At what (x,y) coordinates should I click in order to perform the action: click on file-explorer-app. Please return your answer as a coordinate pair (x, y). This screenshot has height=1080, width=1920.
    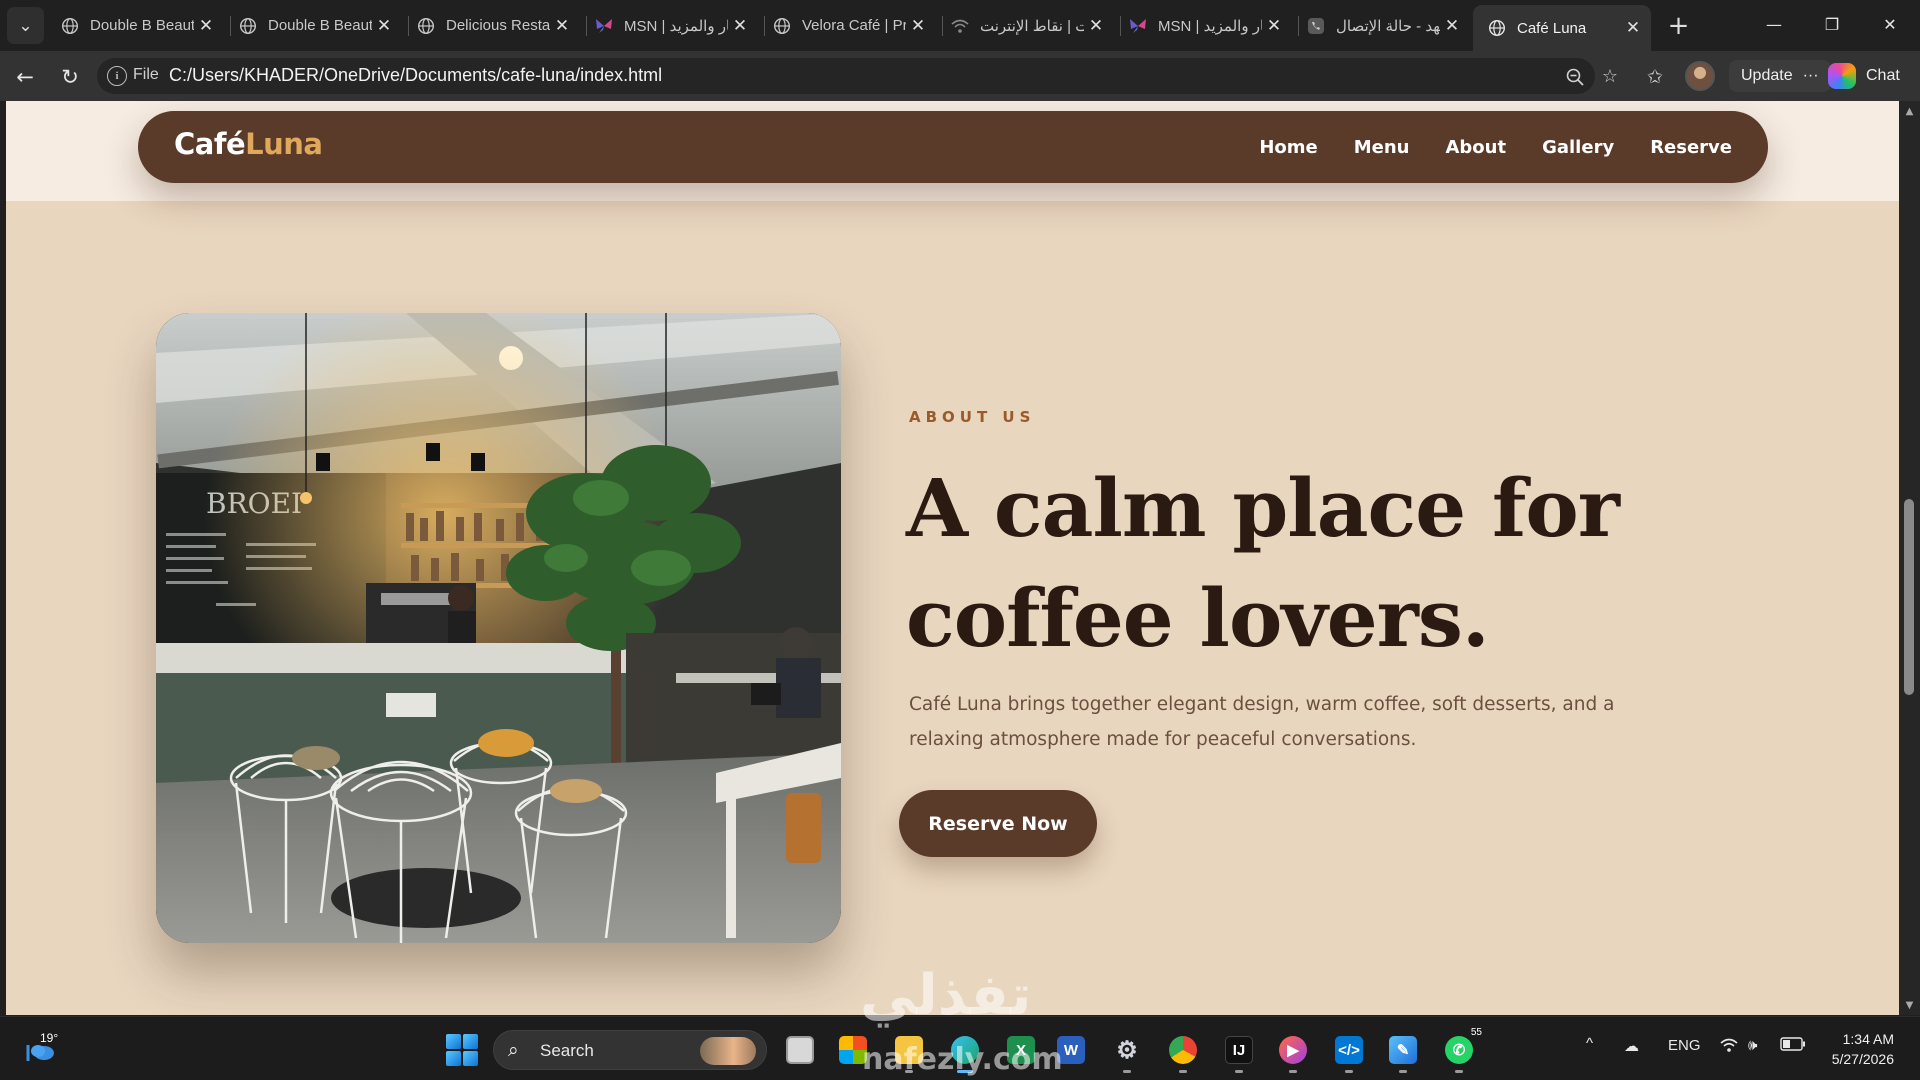
    Looking at the image, I should click on (909, 1051).